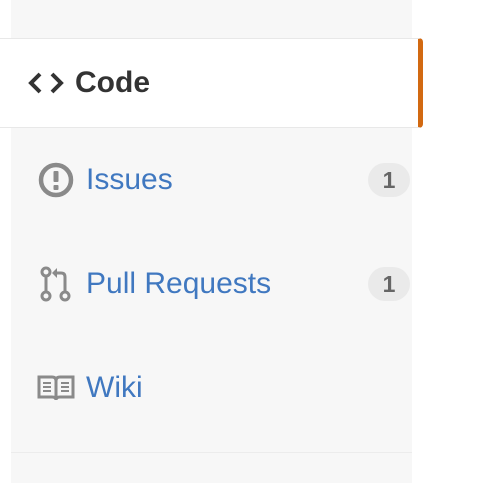 The image size is (480, 483). Describe the element at coordinates (211, 19) in the screenshot. I see `sidebar-top-strip` at that location.